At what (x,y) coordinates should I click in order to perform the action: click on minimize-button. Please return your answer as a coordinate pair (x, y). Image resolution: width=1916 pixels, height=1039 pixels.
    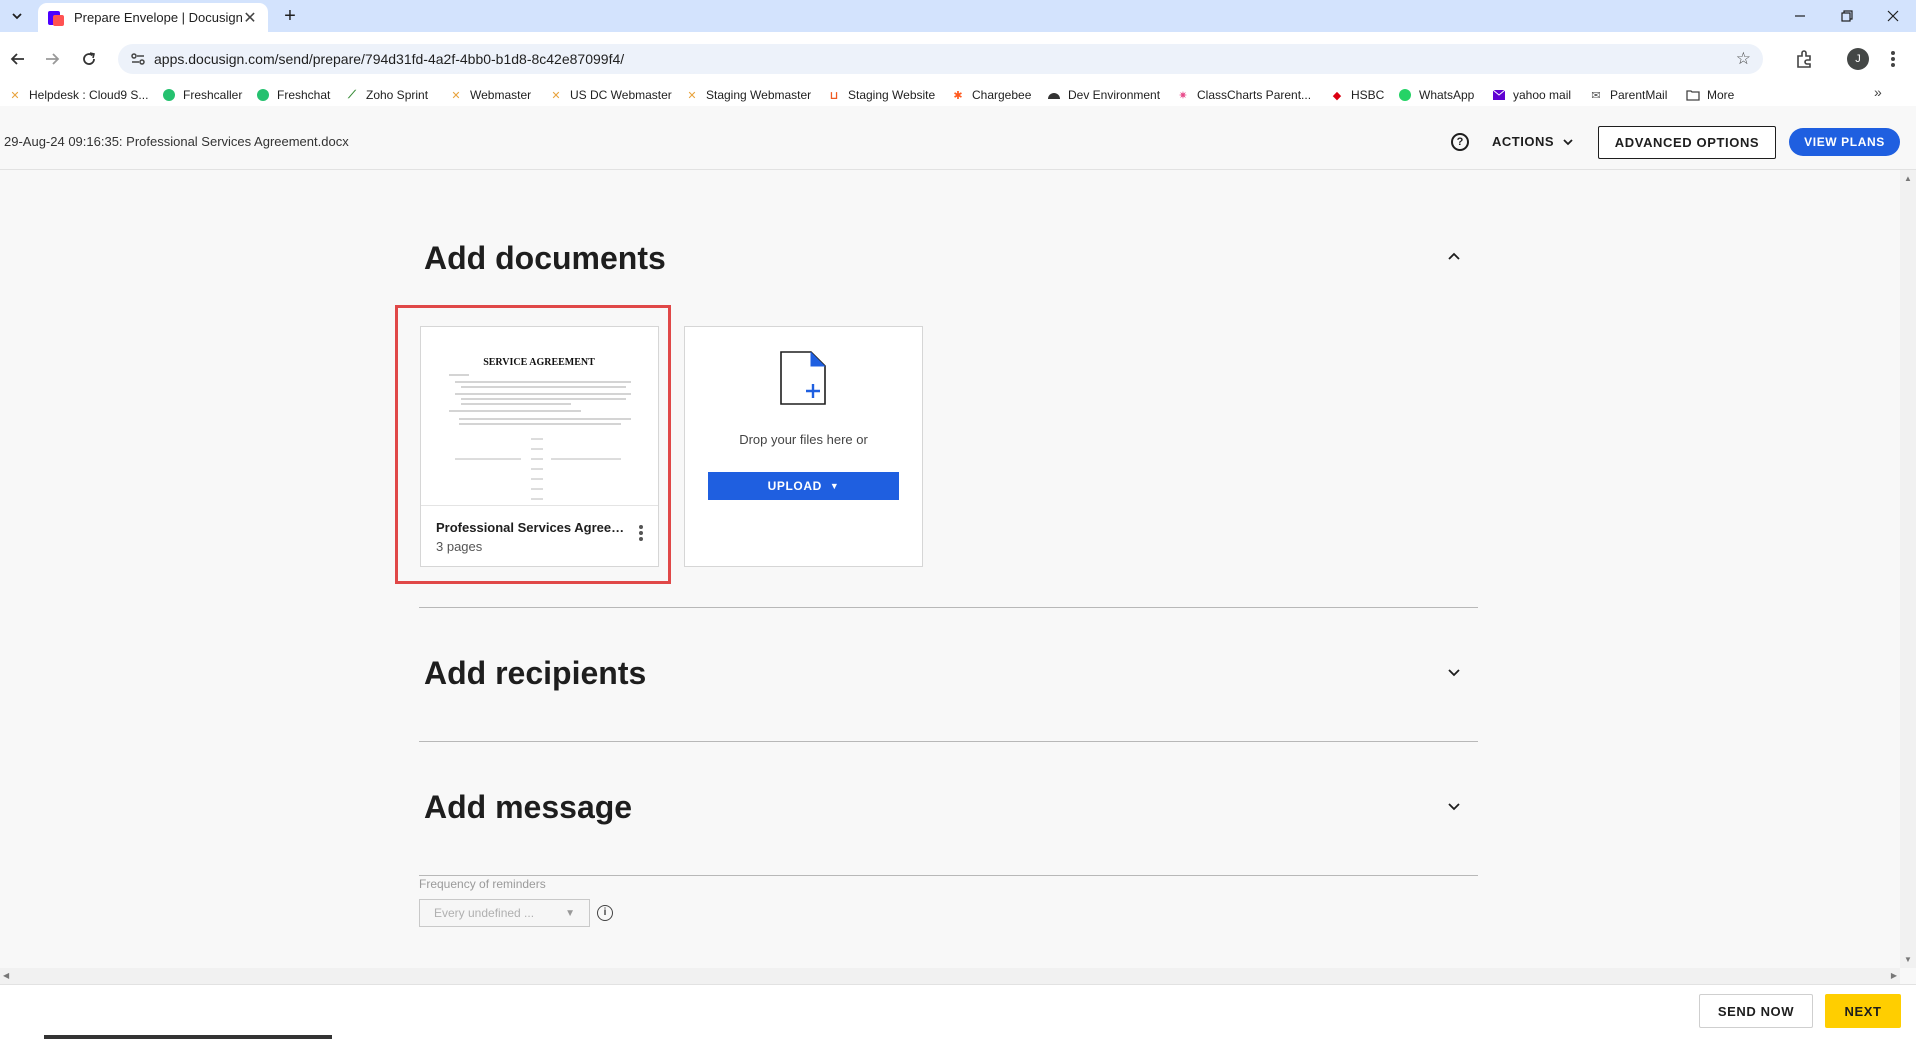
    Looking at the image, I should click on (1800, 16).